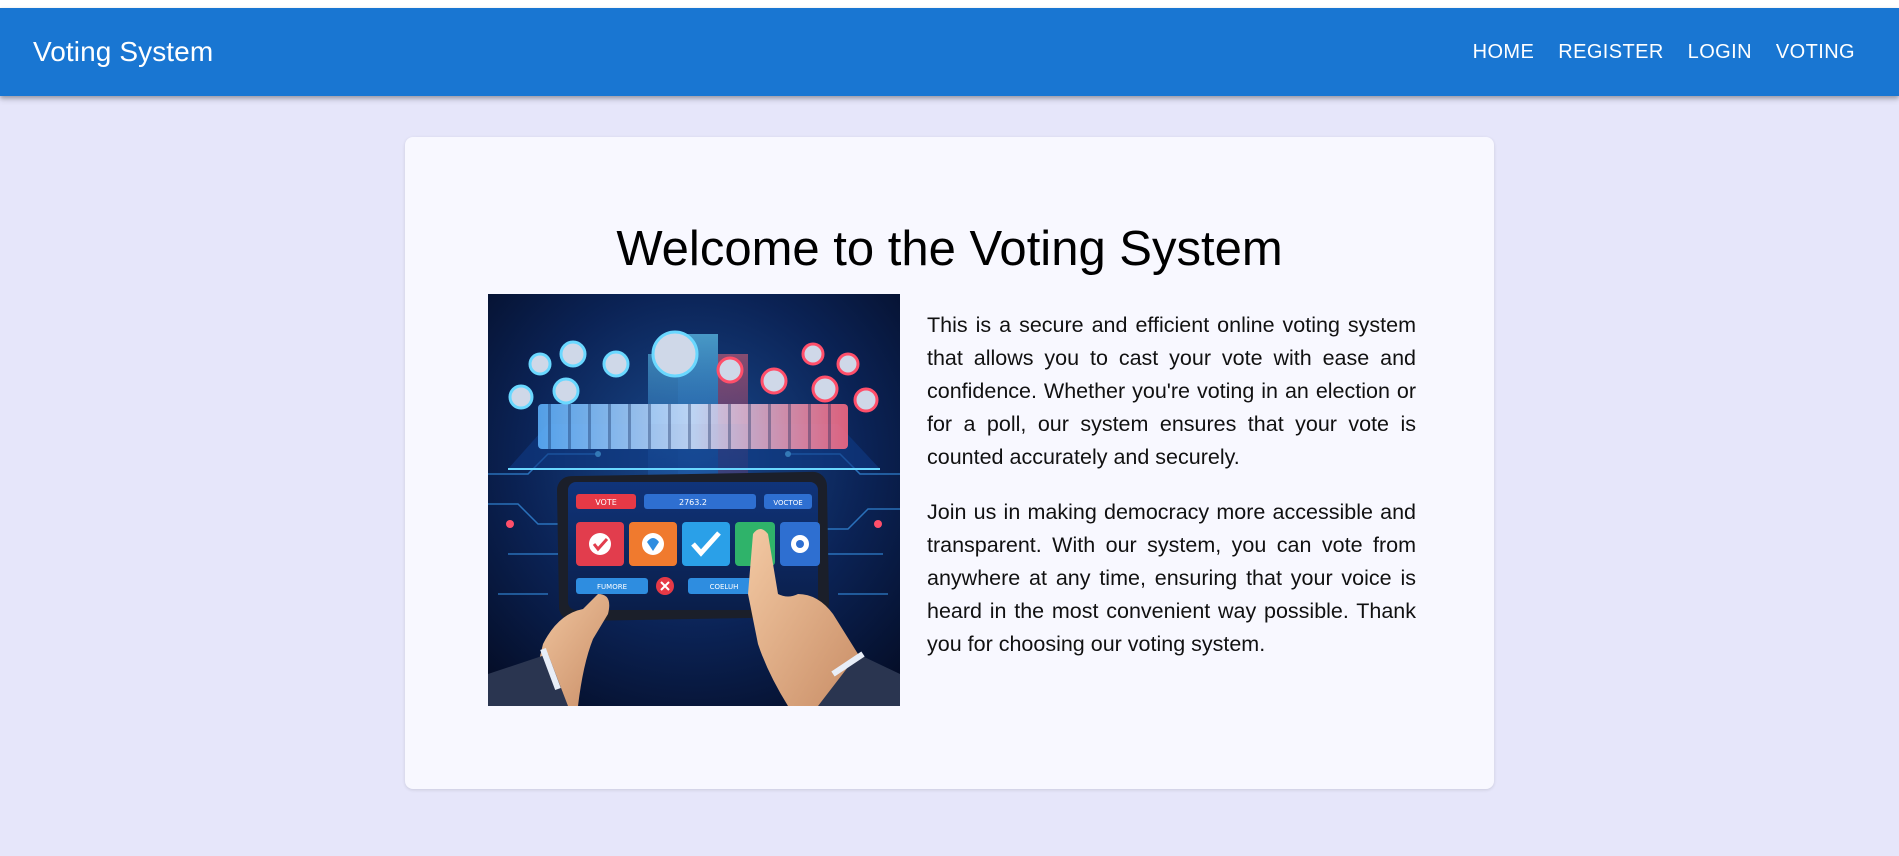  I want to click on hero-counter-label: 2763.2, so click(693, 502).